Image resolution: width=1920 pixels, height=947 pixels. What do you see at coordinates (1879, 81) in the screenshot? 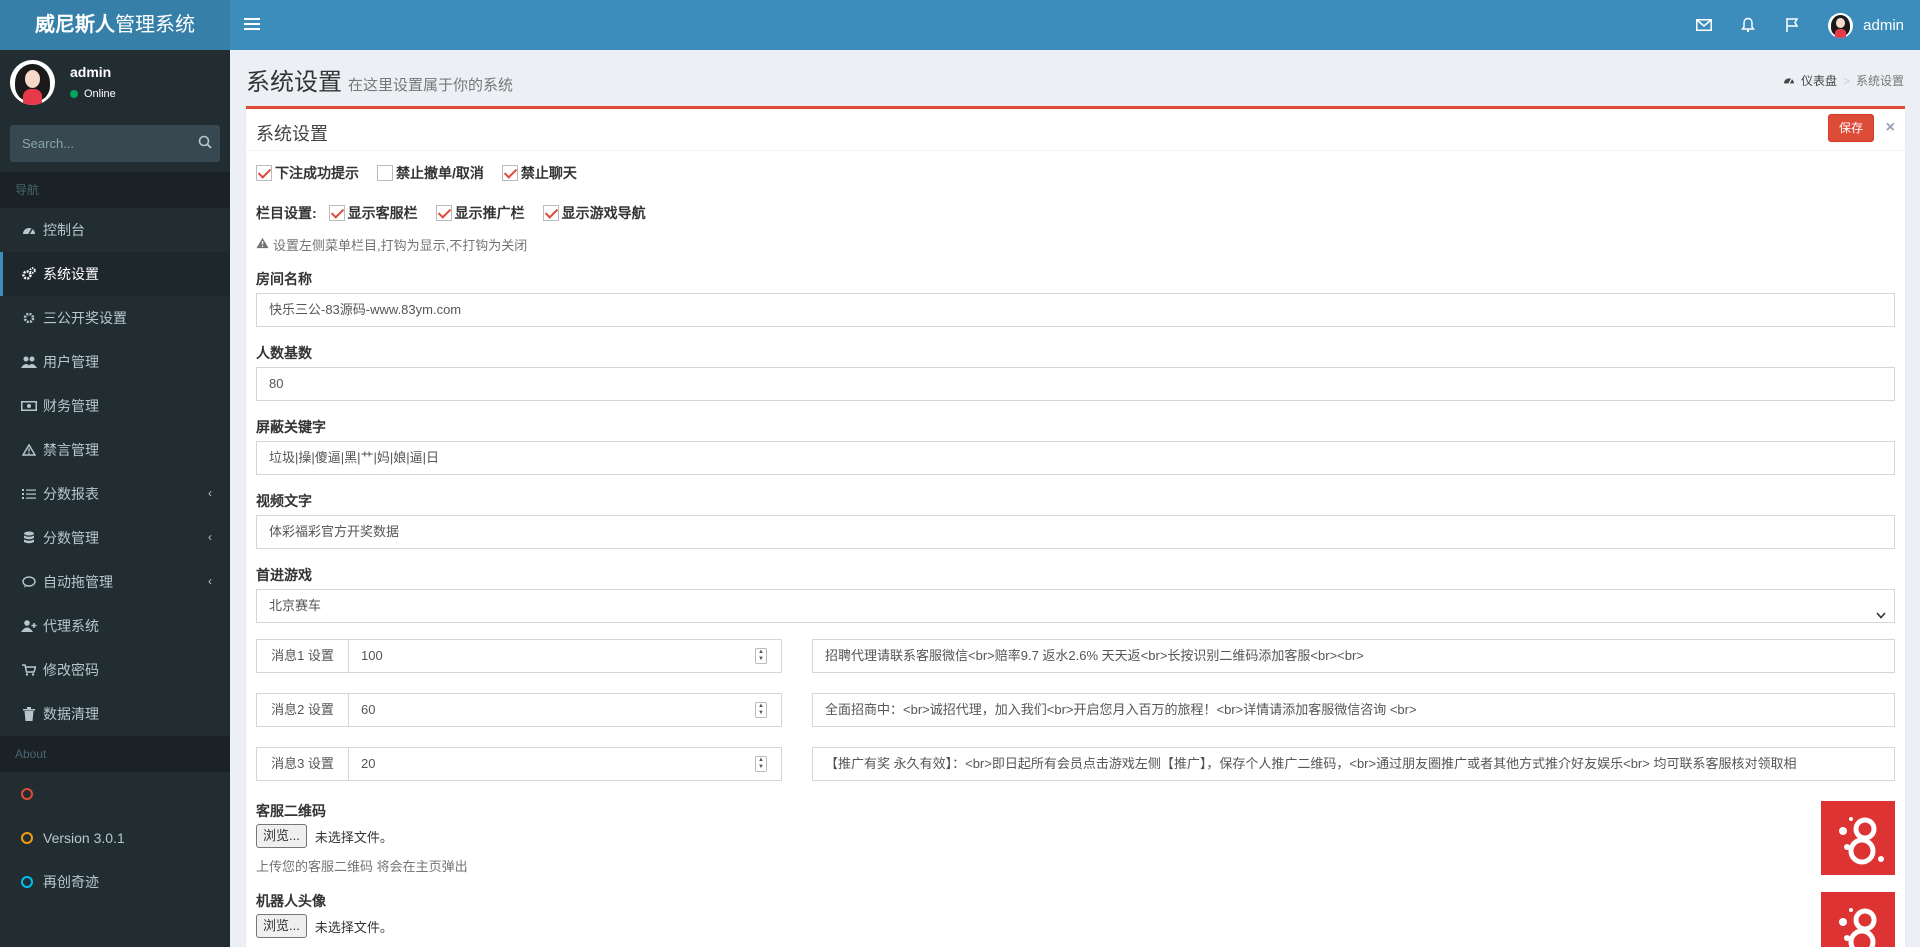
I see `breadcrumb-current: 系统设置` at bounding box center [1879, 81].